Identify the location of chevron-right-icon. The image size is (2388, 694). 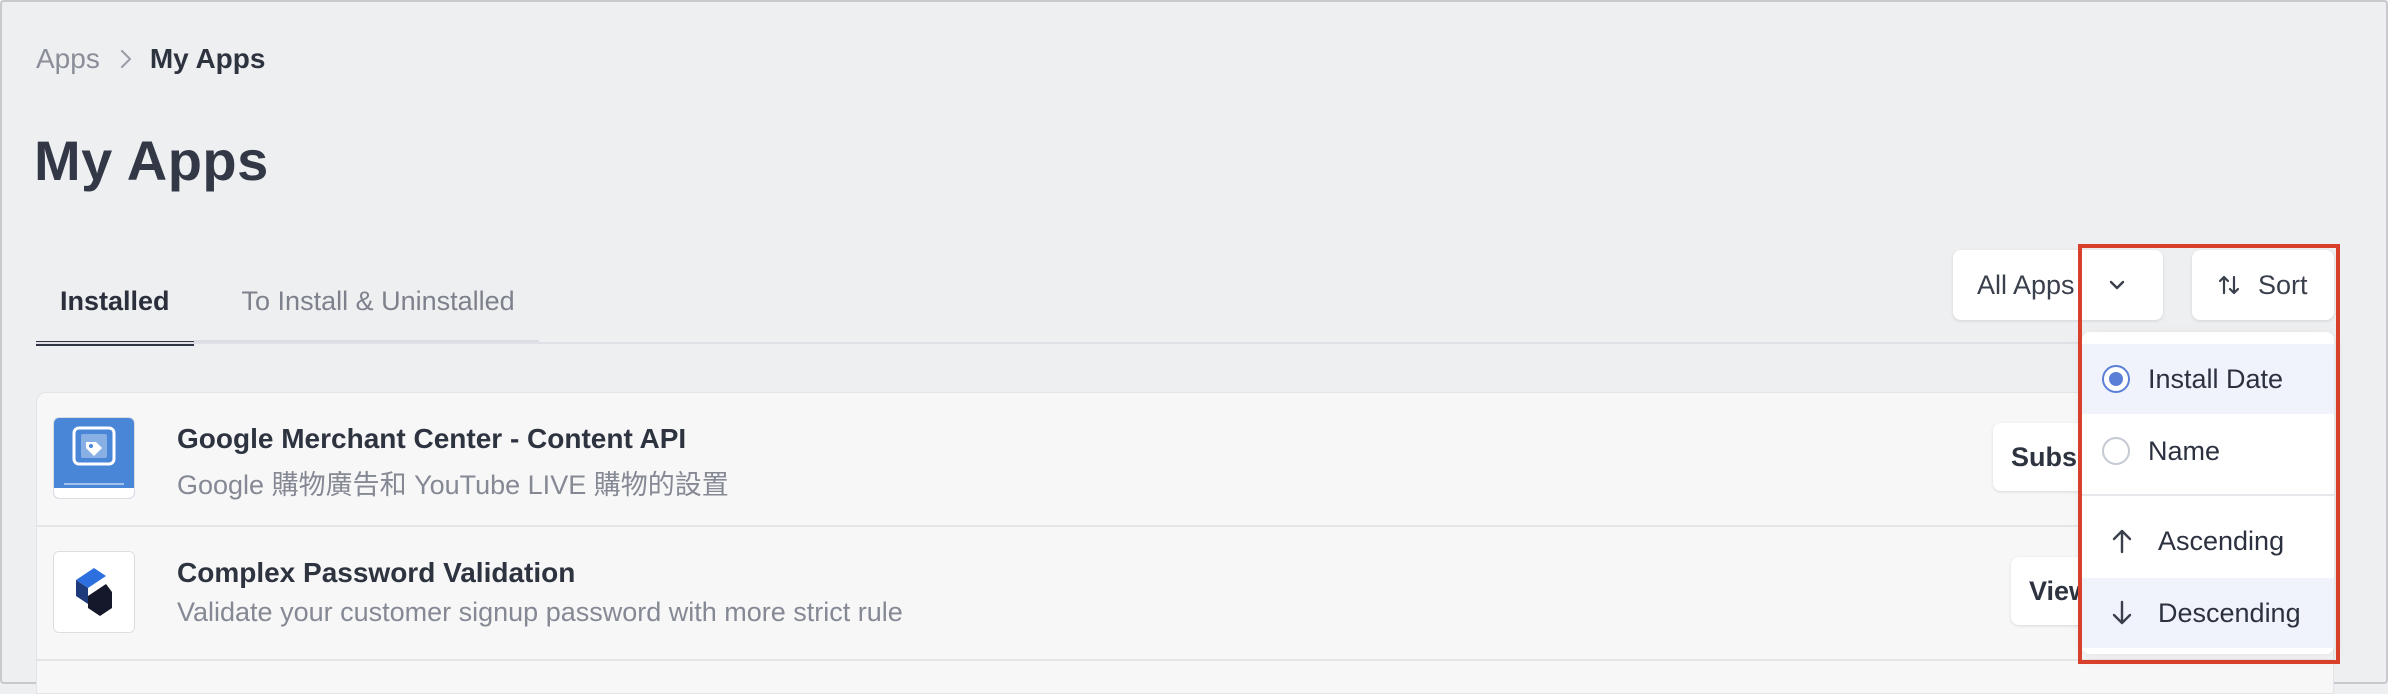
(126, 59).